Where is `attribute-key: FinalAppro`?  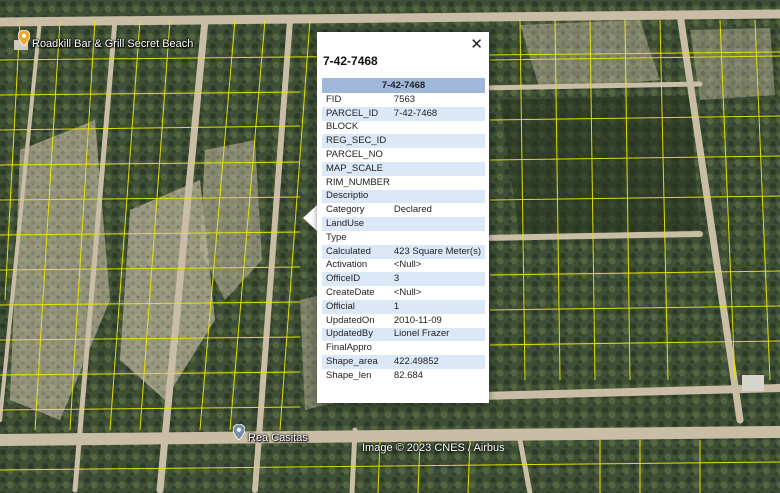 attribute-key: FinalAppro is located at coordinates (349, 348).